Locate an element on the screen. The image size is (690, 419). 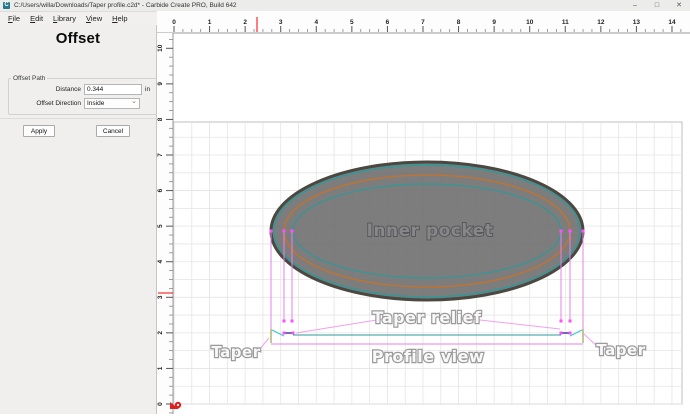
apply-button: Apply is located at coordinates (39, 131).